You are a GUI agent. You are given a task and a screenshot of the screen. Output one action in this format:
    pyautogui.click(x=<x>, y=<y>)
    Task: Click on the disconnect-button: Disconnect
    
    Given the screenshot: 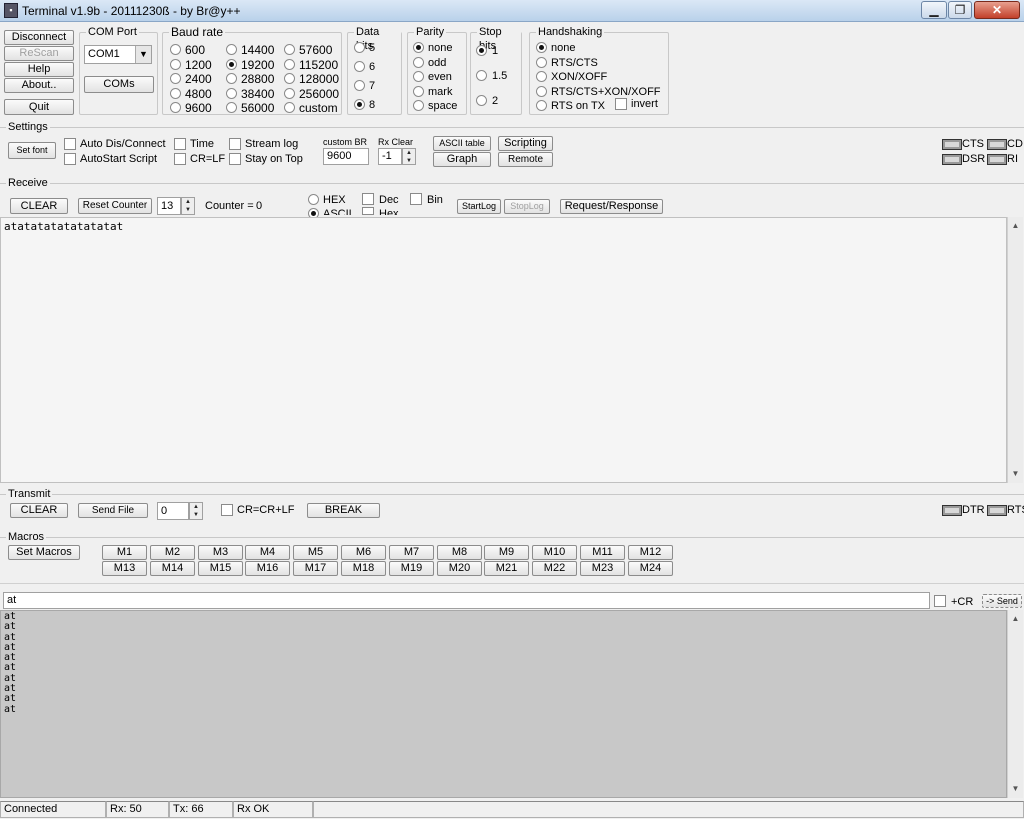 What is the action you would take?
    pyautogui.click(x=39, y=37)
    